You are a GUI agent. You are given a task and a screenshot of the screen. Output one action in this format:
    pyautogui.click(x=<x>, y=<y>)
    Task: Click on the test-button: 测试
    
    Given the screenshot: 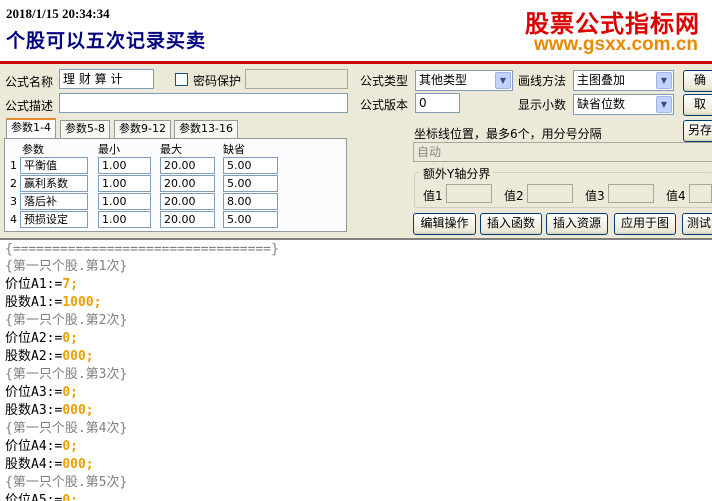 What is the action you would take?
    pyautogui.click(x=697, y=224)
    